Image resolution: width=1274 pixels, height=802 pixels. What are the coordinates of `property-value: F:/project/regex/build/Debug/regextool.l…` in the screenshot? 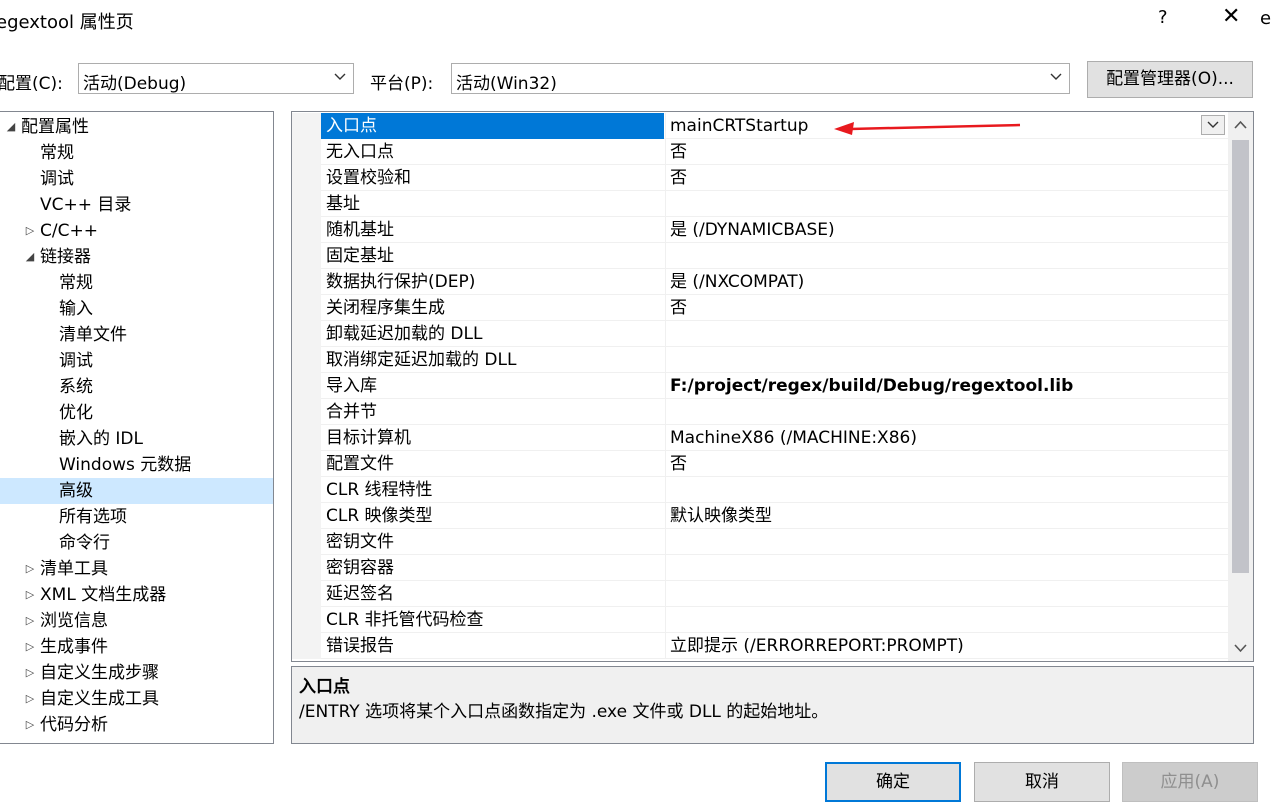 It's located at (946, 386).